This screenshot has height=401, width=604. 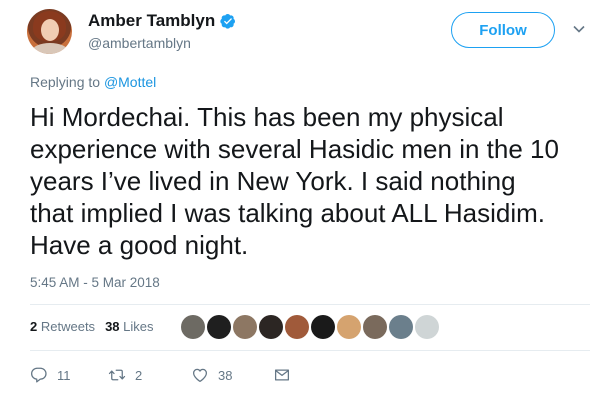 What do you see at coordinates (112, 326) in the screenshot?
I see `likes-count: 38` at bounding box center [112, 326].